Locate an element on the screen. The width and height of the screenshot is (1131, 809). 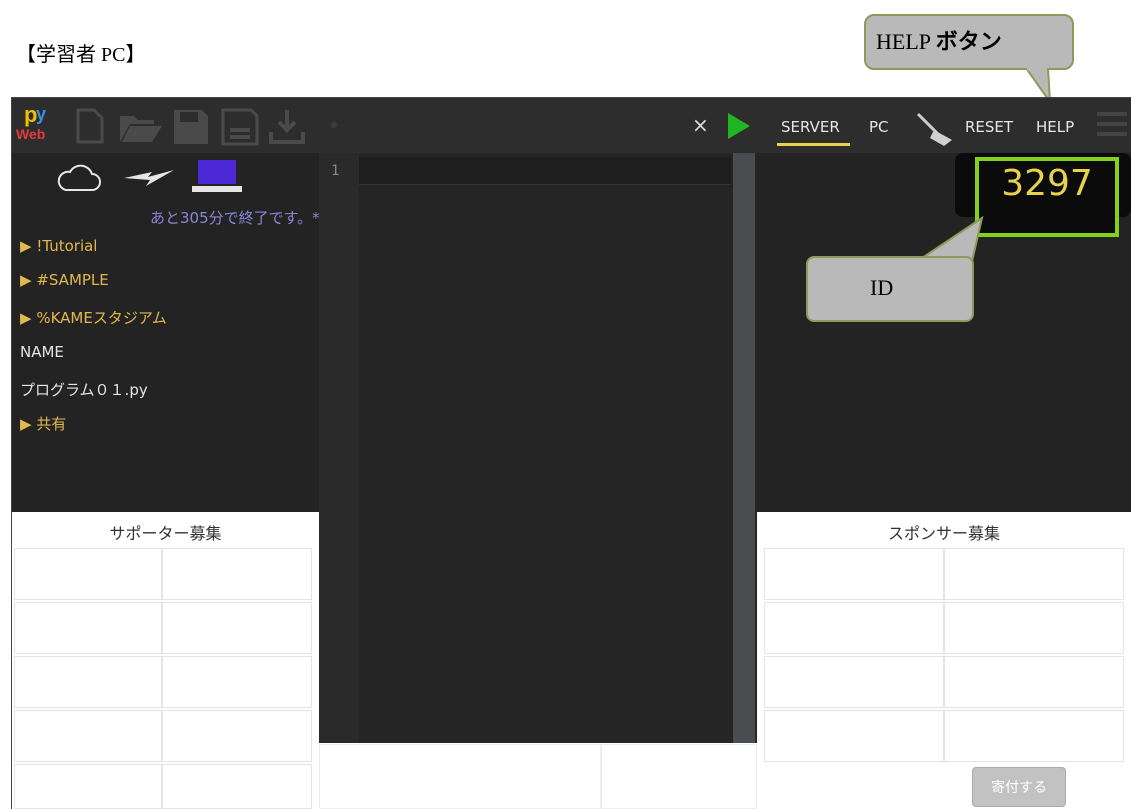
help-callout-bold: ボタン is located at coordinates (968, 42).